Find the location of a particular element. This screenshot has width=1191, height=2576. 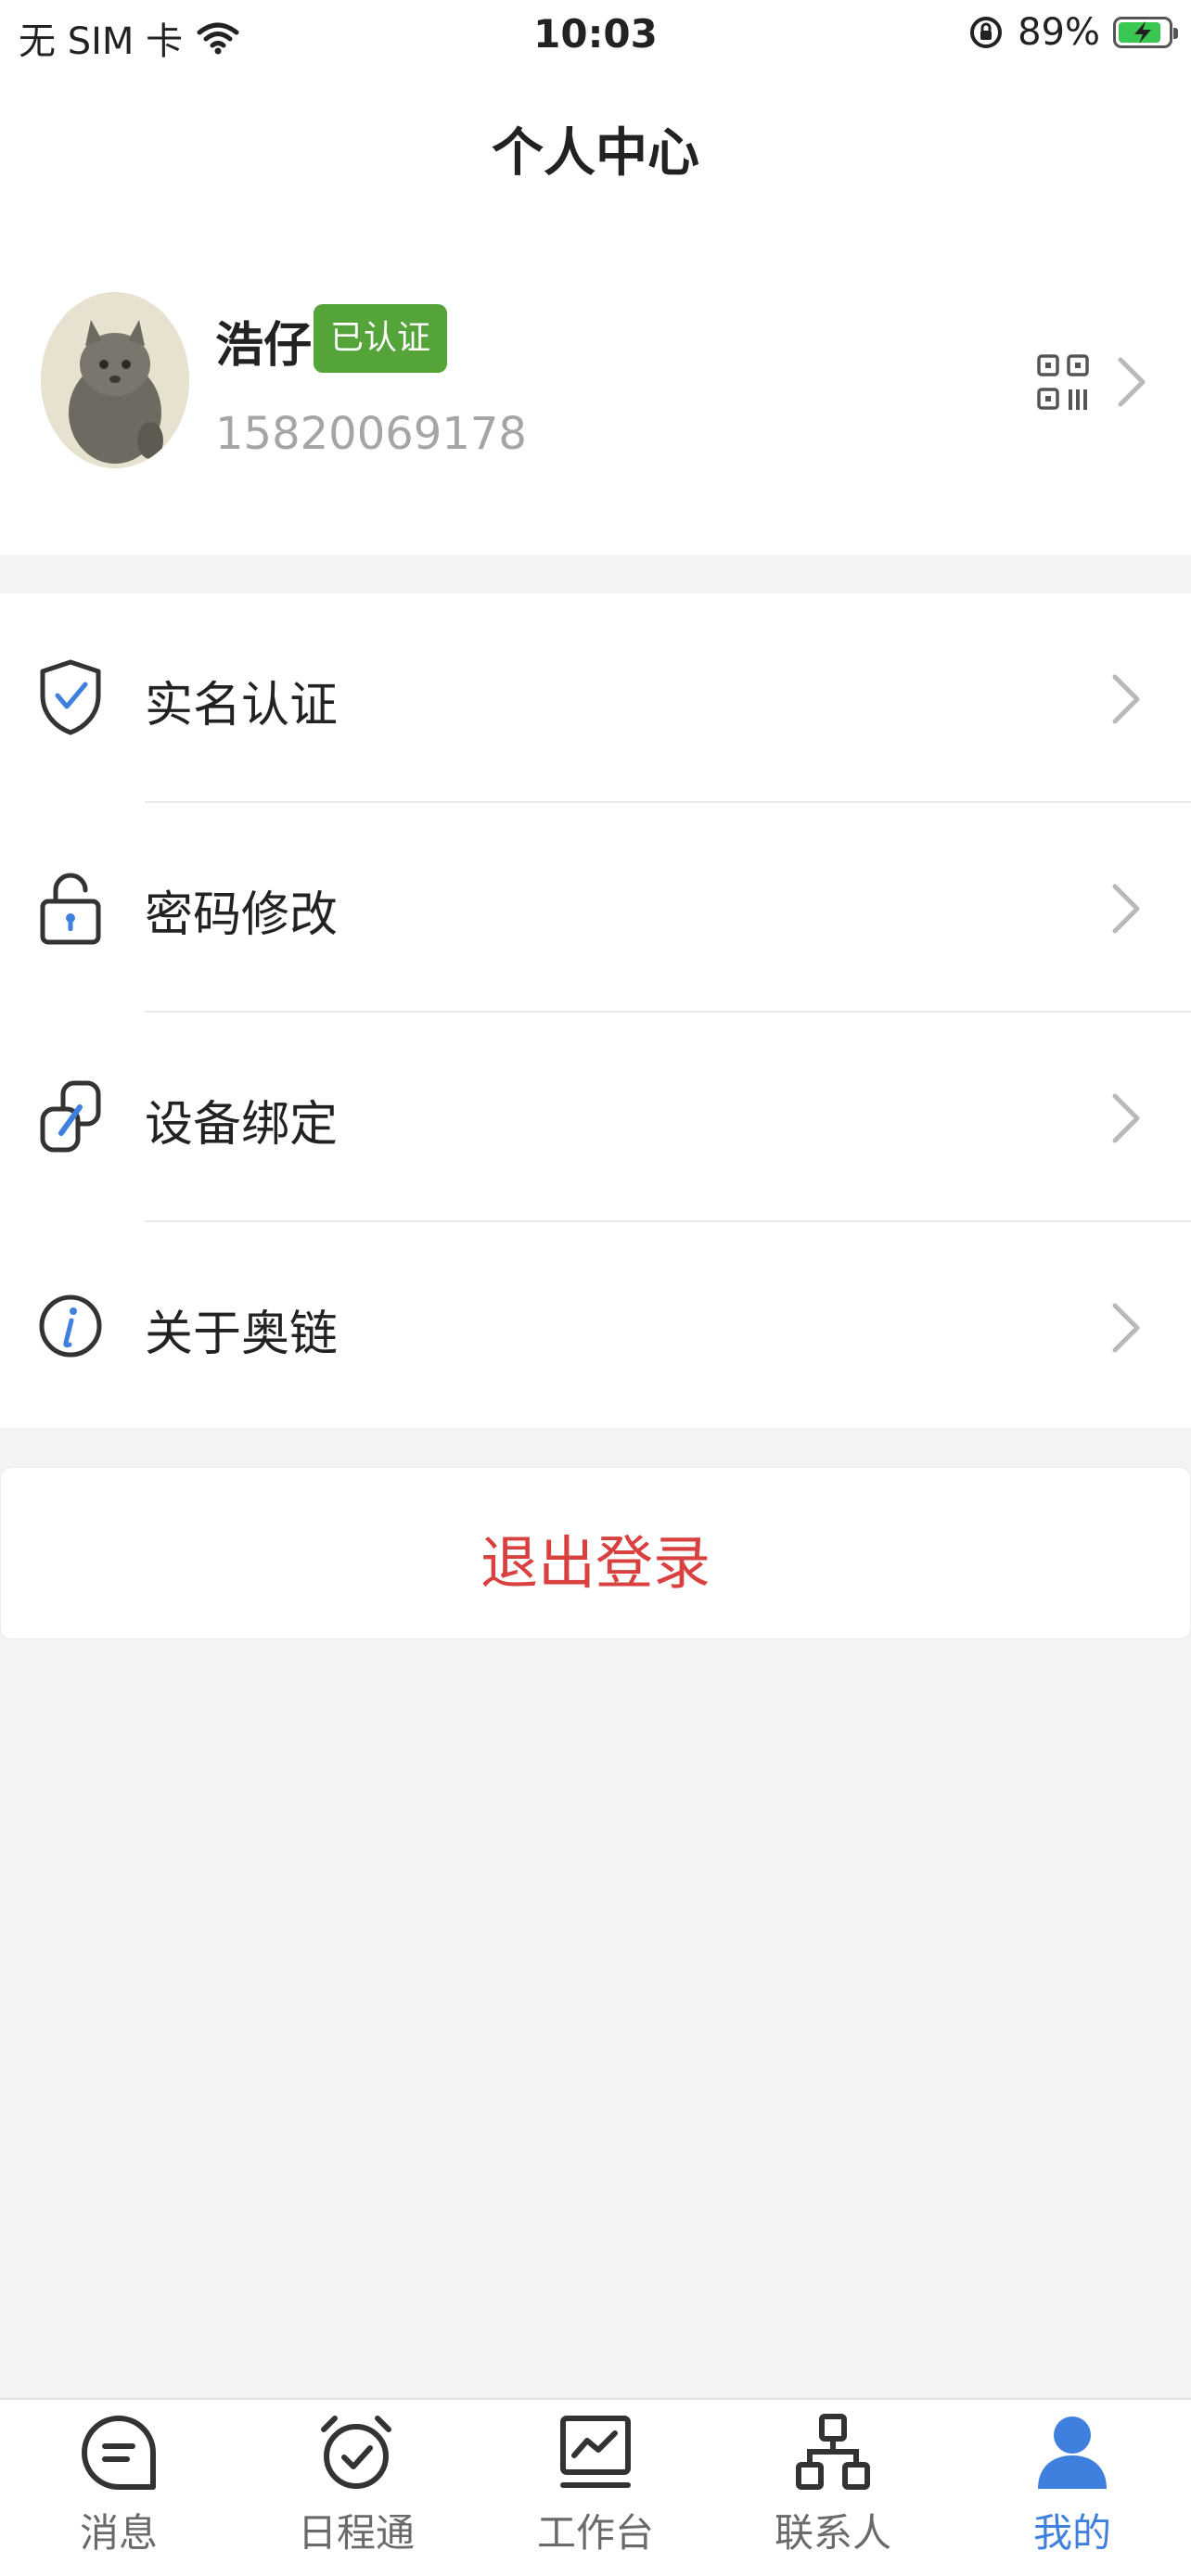

avatar is located at coordinates (115, 380).